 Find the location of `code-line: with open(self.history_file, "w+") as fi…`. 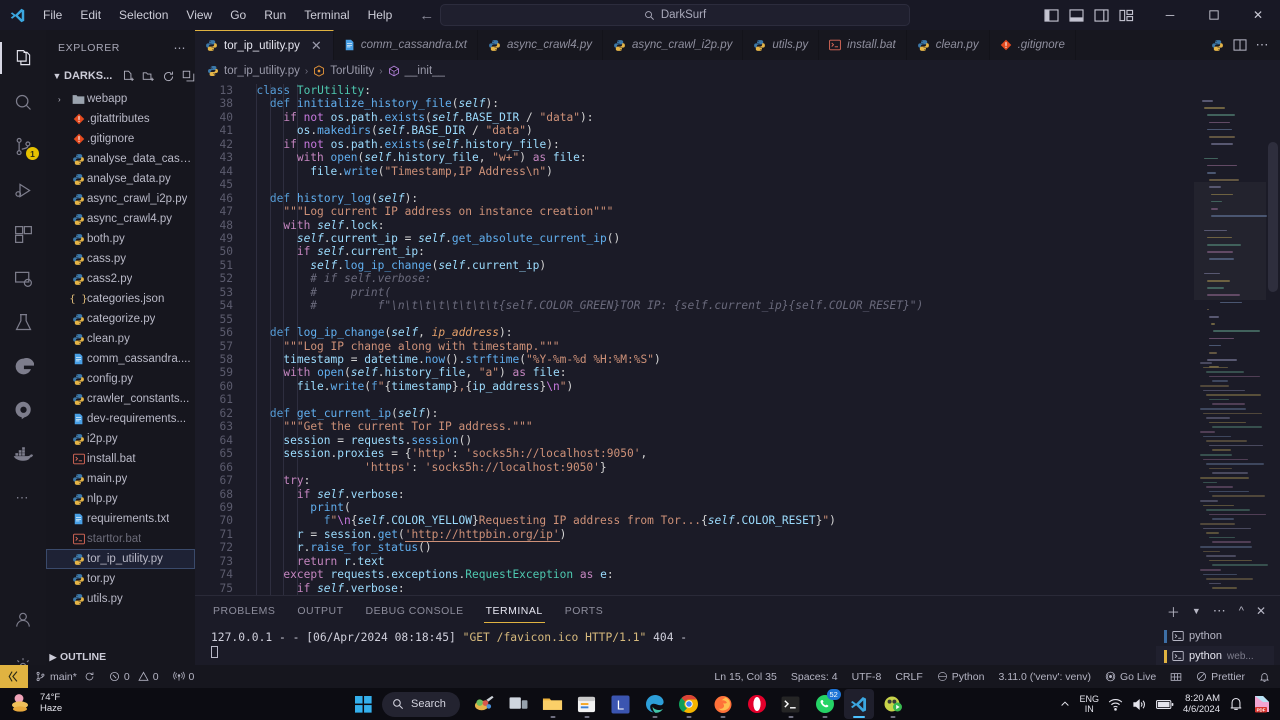

code-line: with open(self.history_file, "w+") as fi… is located at coordinates (442, 157).